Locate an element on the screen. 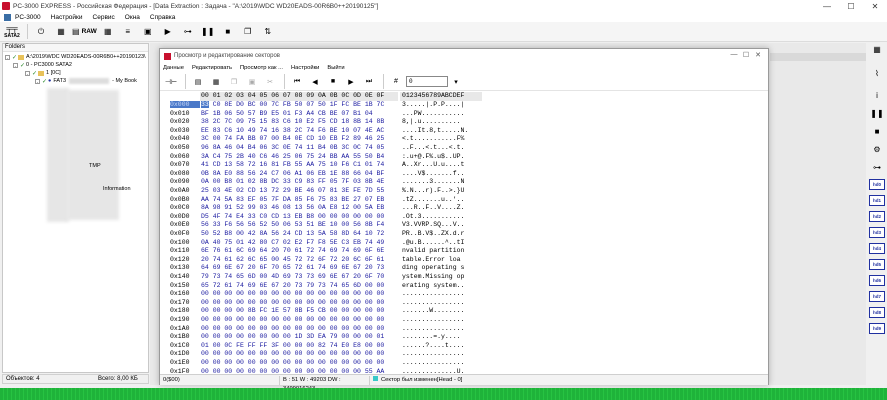  last-sector-button: ⏭ is located at coordinates (369, 81).